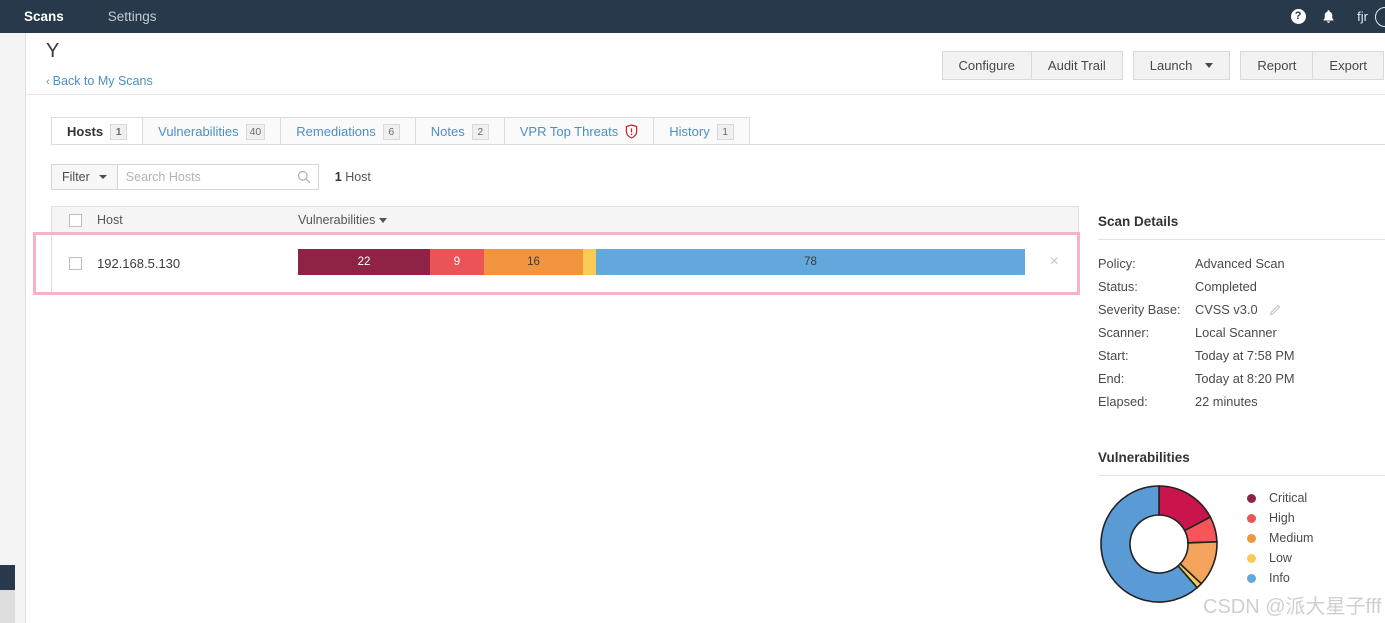 Image resolution: width=1385 pixels, height=623 pixels. What do you see at coordinates (1280, 558) in the screenshot?
I see `legend-item-low: Low` at bounding box center [1280, 558].